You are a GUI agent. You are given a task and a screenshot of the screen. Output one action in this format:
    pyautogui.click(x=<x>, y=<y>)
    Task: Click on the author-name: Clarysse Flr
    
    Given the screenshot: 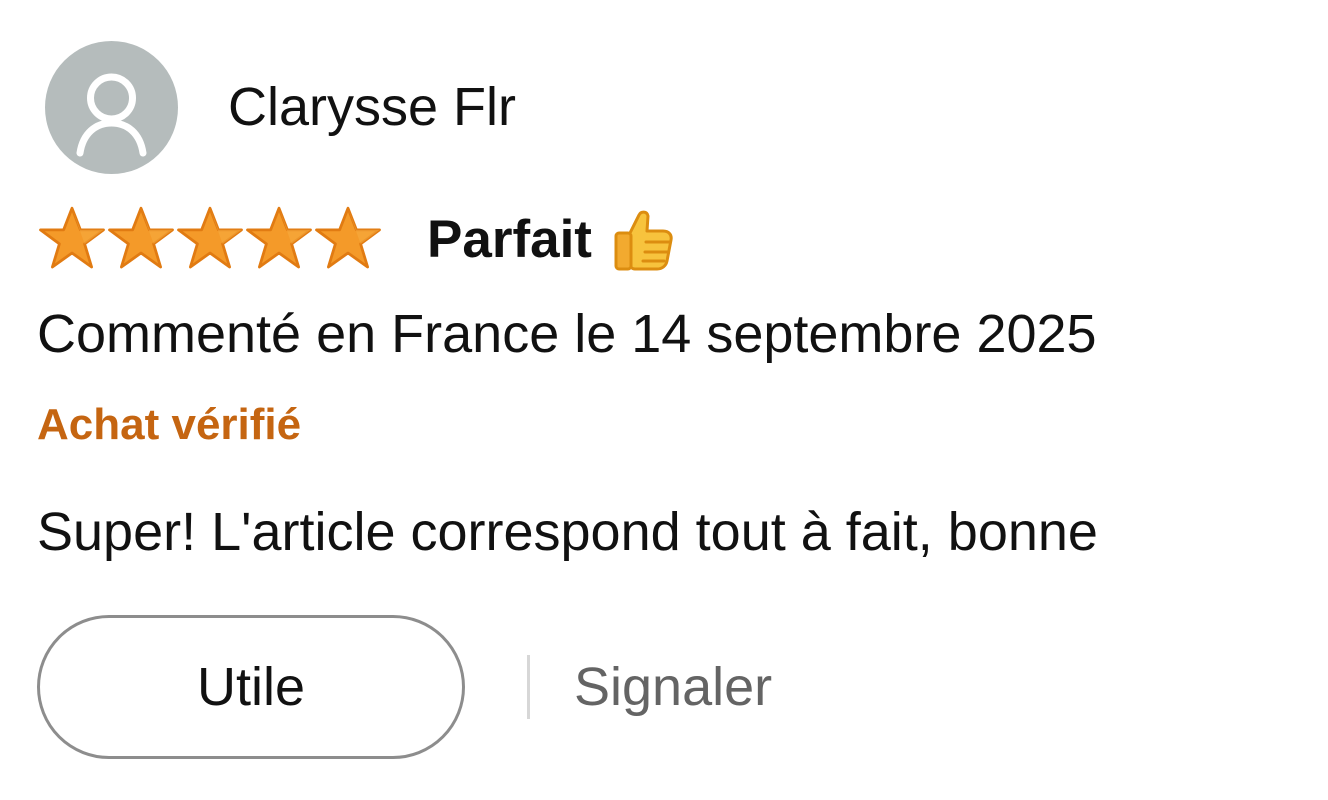 What is the action you would take?
    pyautogui.click(x=372, y=107)
    